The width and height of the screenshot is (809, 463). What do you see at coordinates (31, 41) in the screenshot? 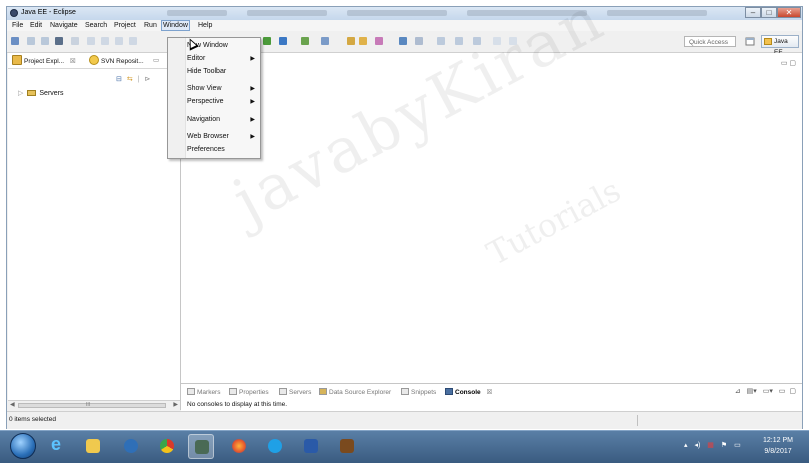
I see `save-icon` at bounding box center [31, 41].